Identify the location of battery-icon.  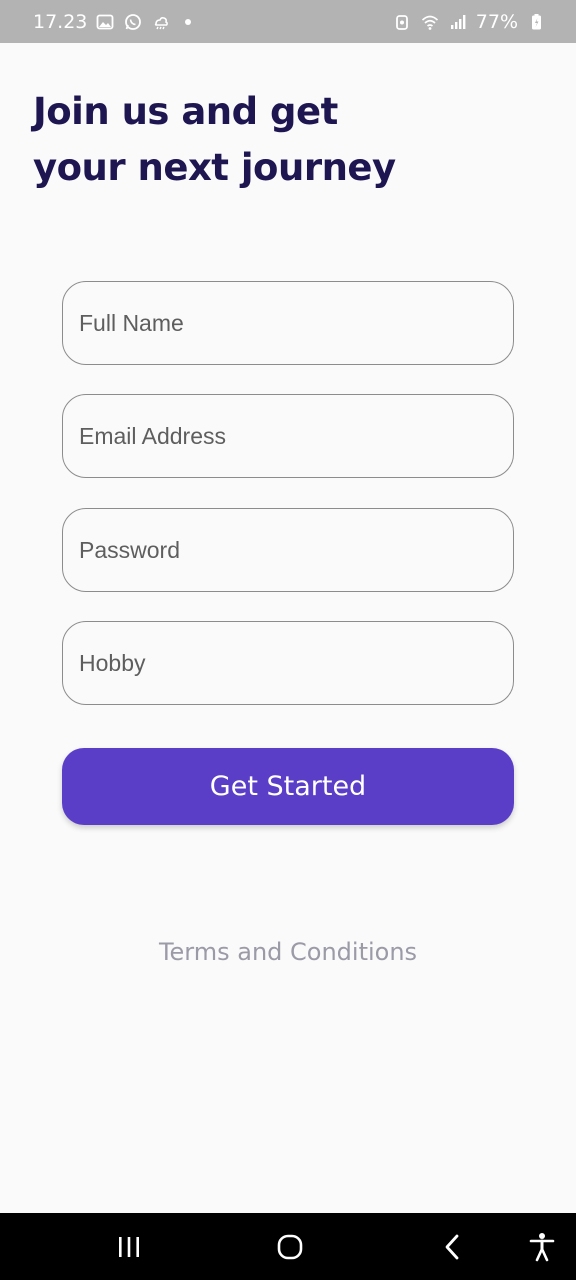
(536, 22).